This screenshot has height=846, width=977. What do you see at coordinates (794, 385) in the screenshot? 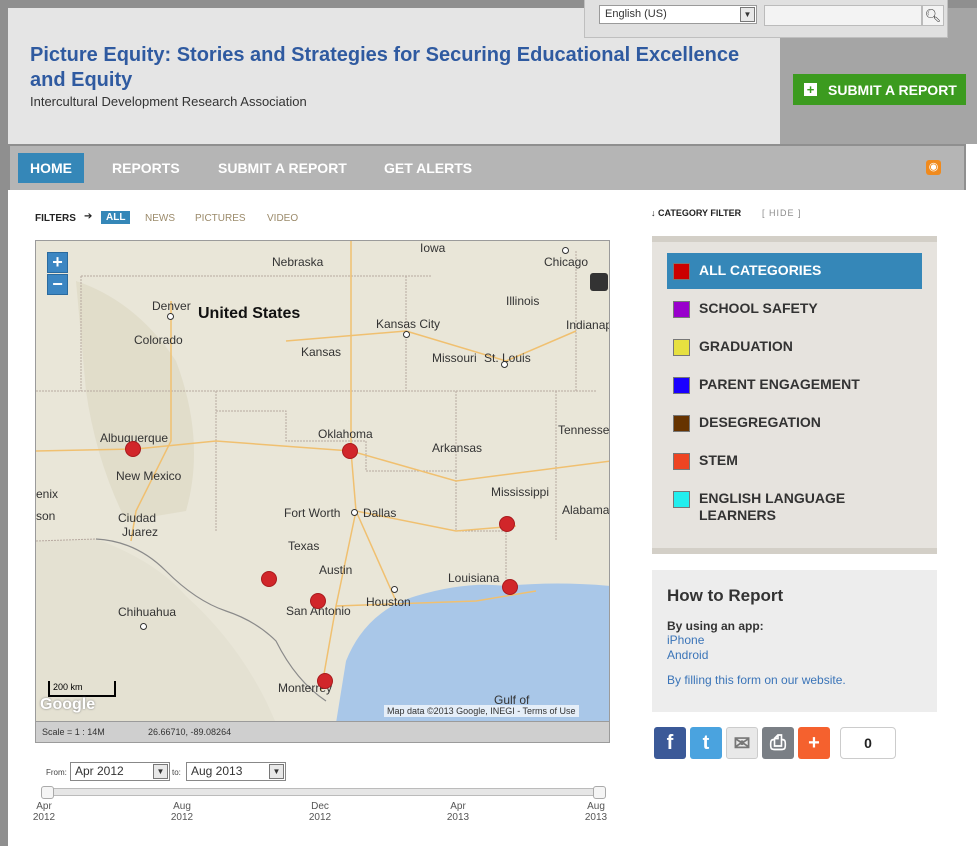
I see `category-parent-engagement: PARENT ENGAGEMENT` at bounding box center [794, 385].